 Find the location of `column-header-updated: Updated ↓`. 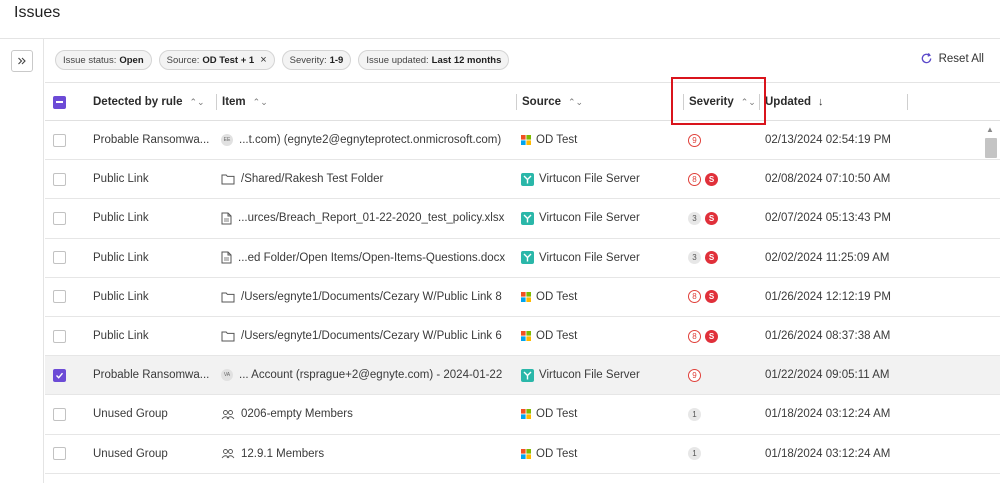

column-header-updated: Updated ↓ is located at coordinates (791, 102).